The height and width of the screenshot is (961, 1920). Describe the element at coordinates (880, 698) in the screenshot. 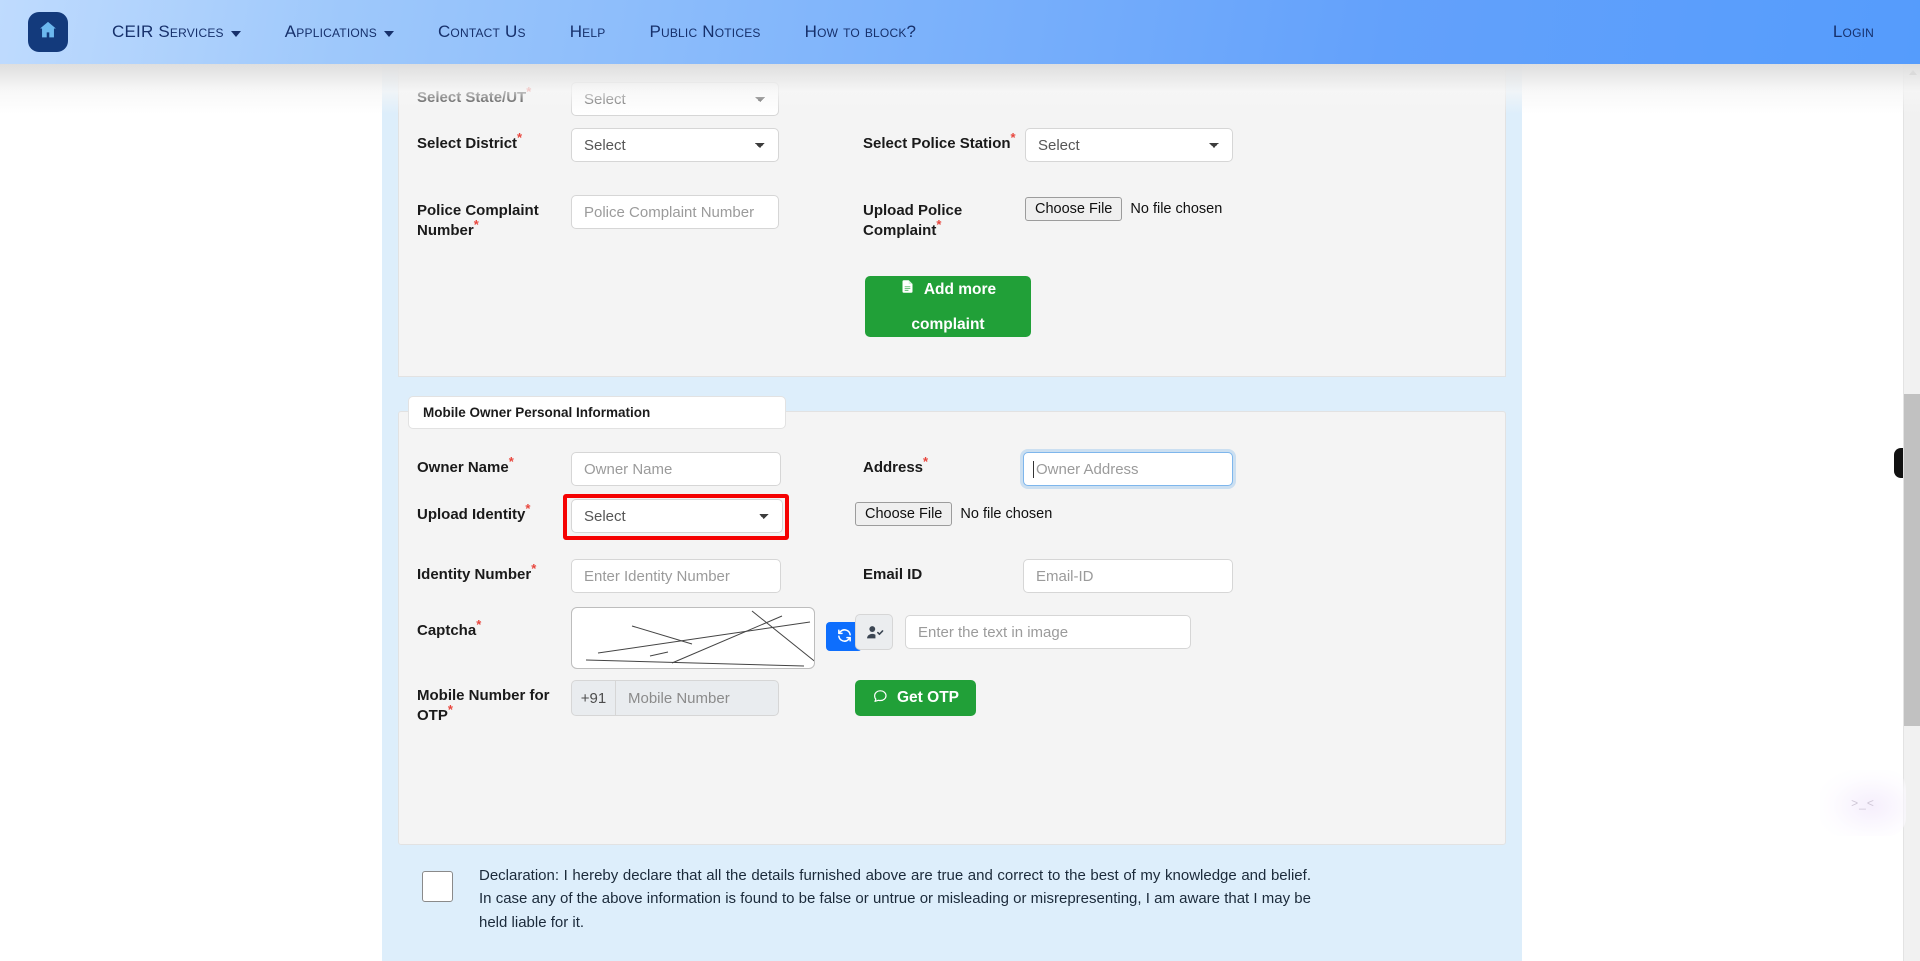

I see `message-icon` at that location.